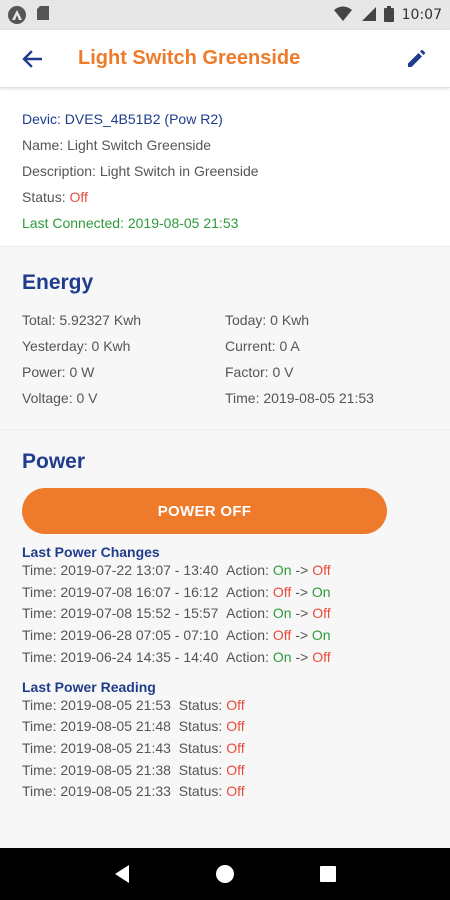 This screenshot has height=900, width=450. What do you see at coordinates (43, 15) in the screenshot?
I see `sd-card-icon` at bounding box center [43, 15].